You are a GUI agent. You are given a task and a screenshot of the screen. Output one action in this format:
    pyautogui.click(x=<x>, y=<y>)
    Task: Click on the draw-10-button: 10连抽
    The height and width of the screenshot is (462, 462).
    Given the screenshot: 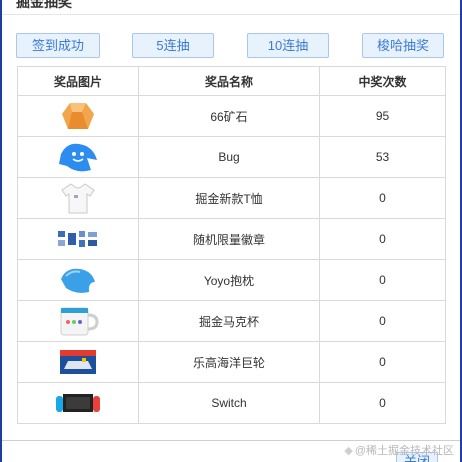 What is the action you would take?
    pyautogui.click(x=288, y=45)
    